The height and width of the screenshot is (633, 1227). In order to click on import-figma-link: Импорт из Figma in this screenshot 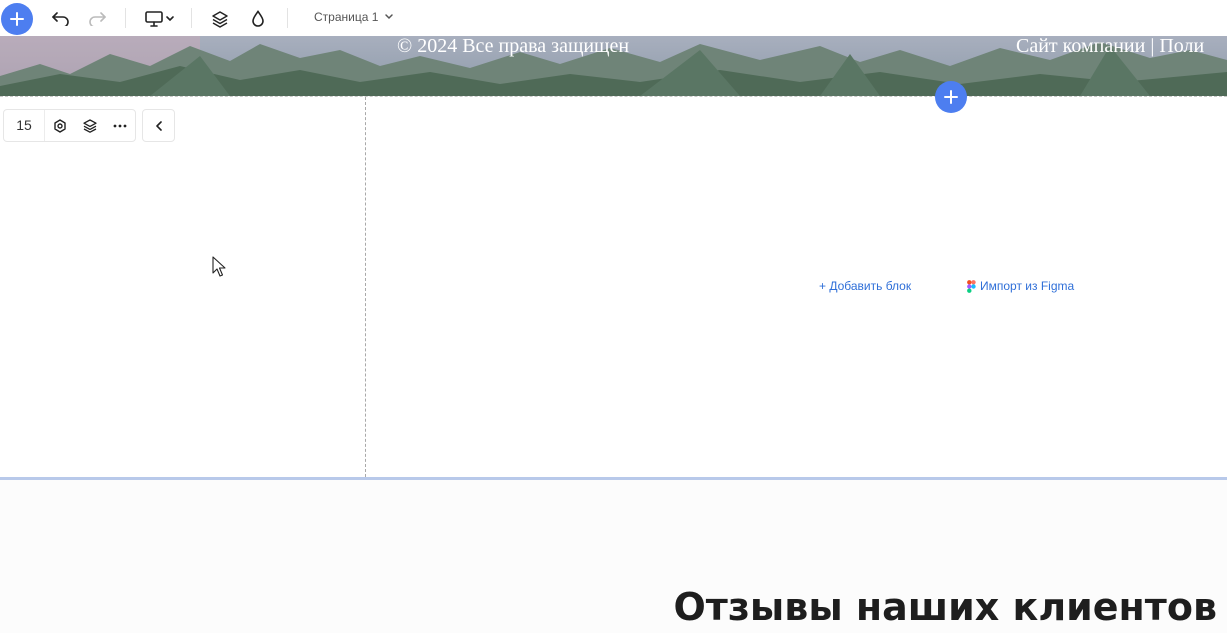, I will do `click(1020, 286)`.